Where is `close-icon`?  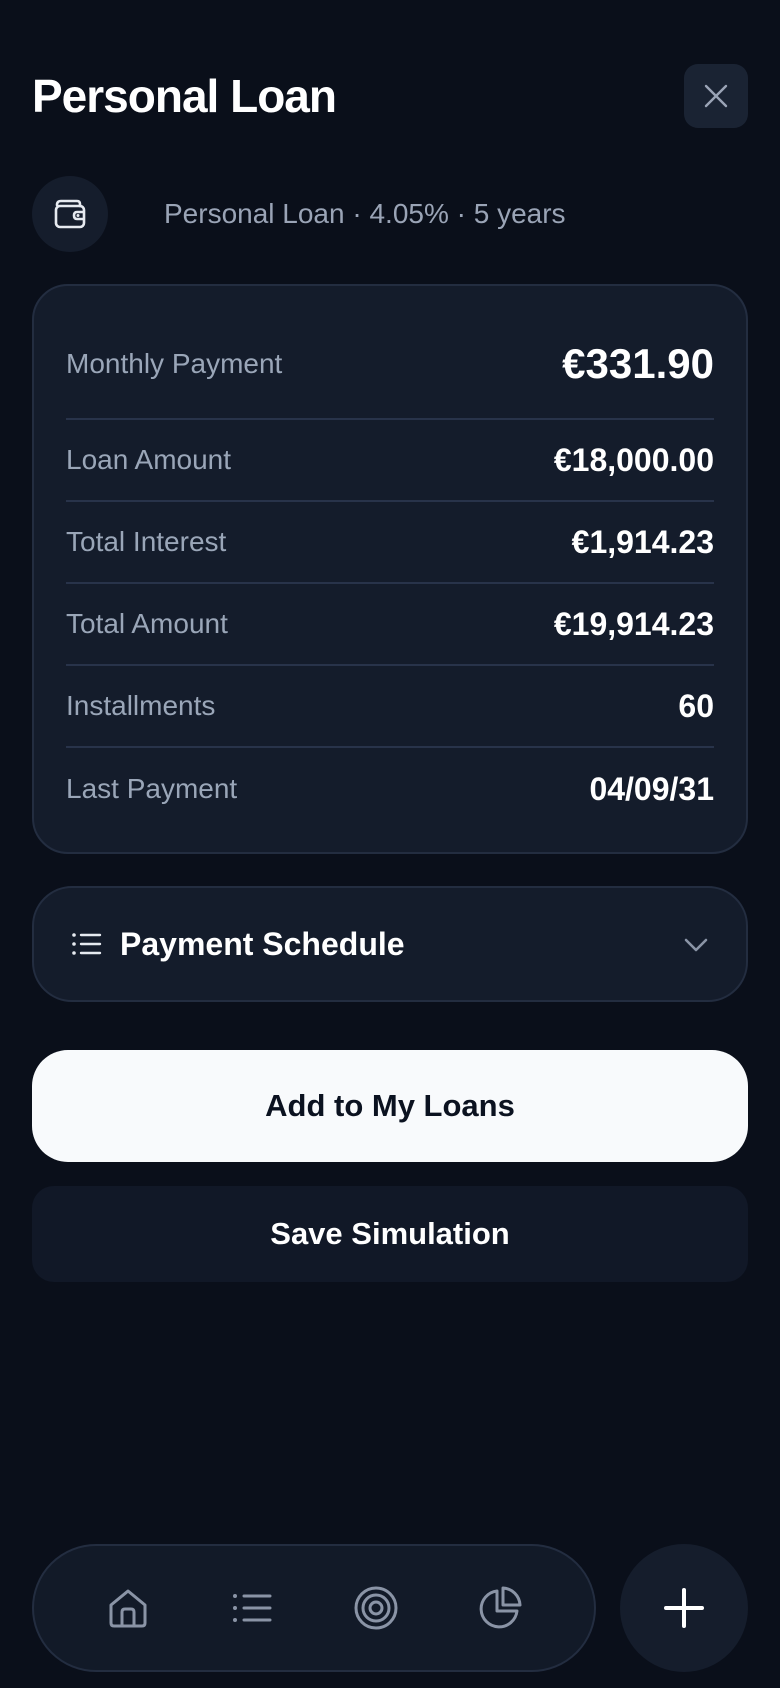
close-icon is located at coordinates (716, 96).